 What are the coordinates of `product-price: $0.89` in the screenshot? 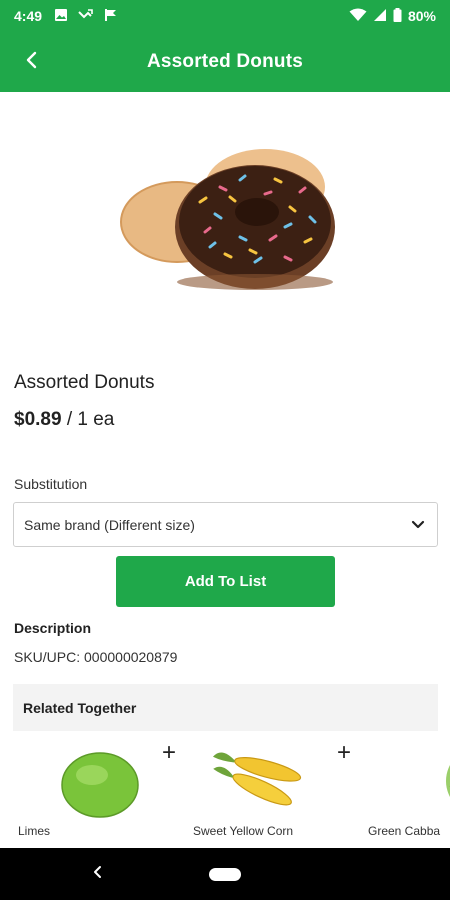 It's located at (38, 419).